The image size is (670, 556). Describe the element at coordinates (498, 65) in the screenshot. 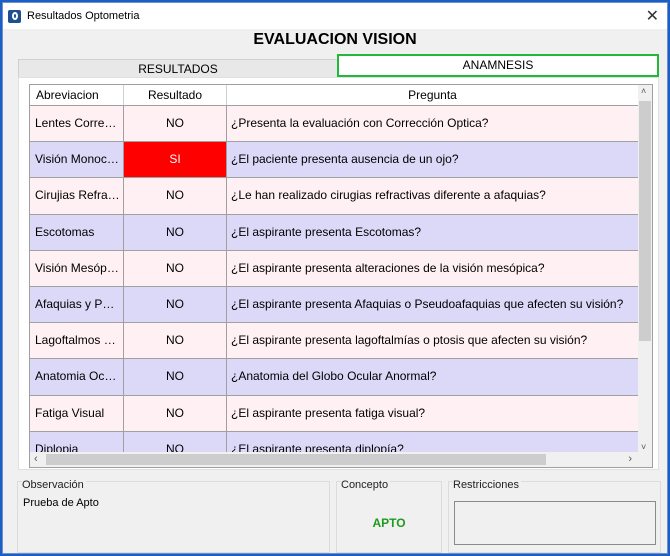

I see `tab-anamnesis: ANAMNESIS` at that location.